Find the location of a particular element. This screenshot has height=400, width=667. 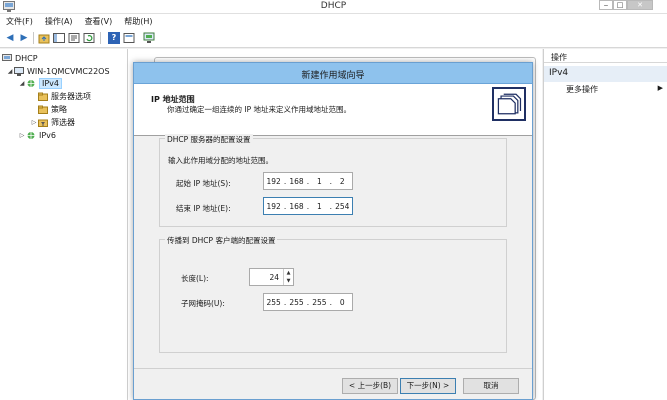

actions-section-ipv4: IPv4 is located at coordinates (605, 74).